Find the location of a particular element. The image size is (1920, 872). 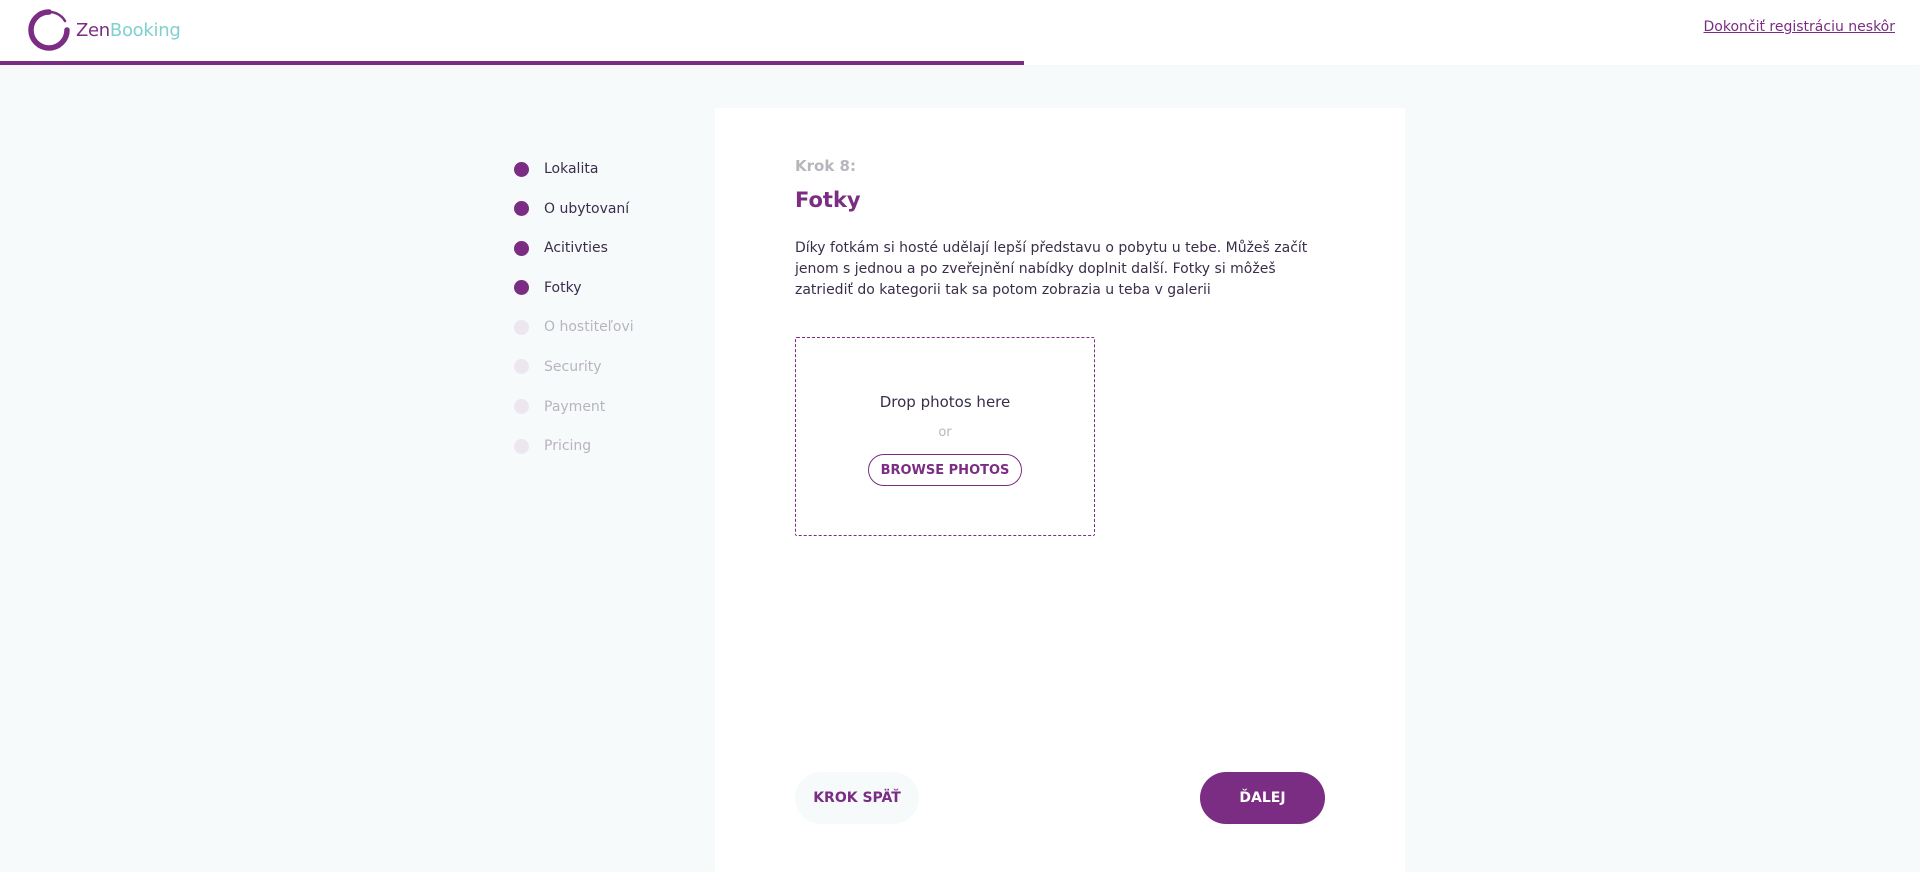

step-item: Security is located at coordinates (614, 367).